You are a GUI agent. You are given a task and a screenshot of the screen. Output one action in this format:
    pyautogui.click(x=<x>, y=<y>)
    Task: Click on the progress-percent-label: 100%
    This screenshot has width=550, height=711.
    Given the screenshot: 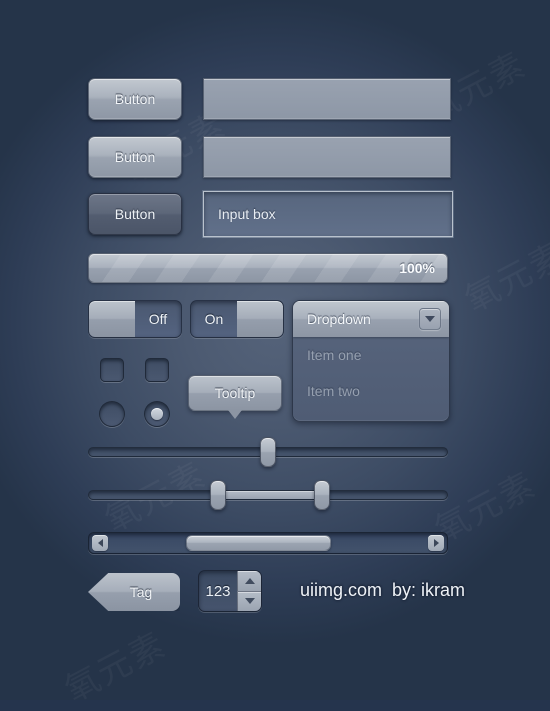 What is the action you would take?
    pyautogui.click(x=417, y=268)
    